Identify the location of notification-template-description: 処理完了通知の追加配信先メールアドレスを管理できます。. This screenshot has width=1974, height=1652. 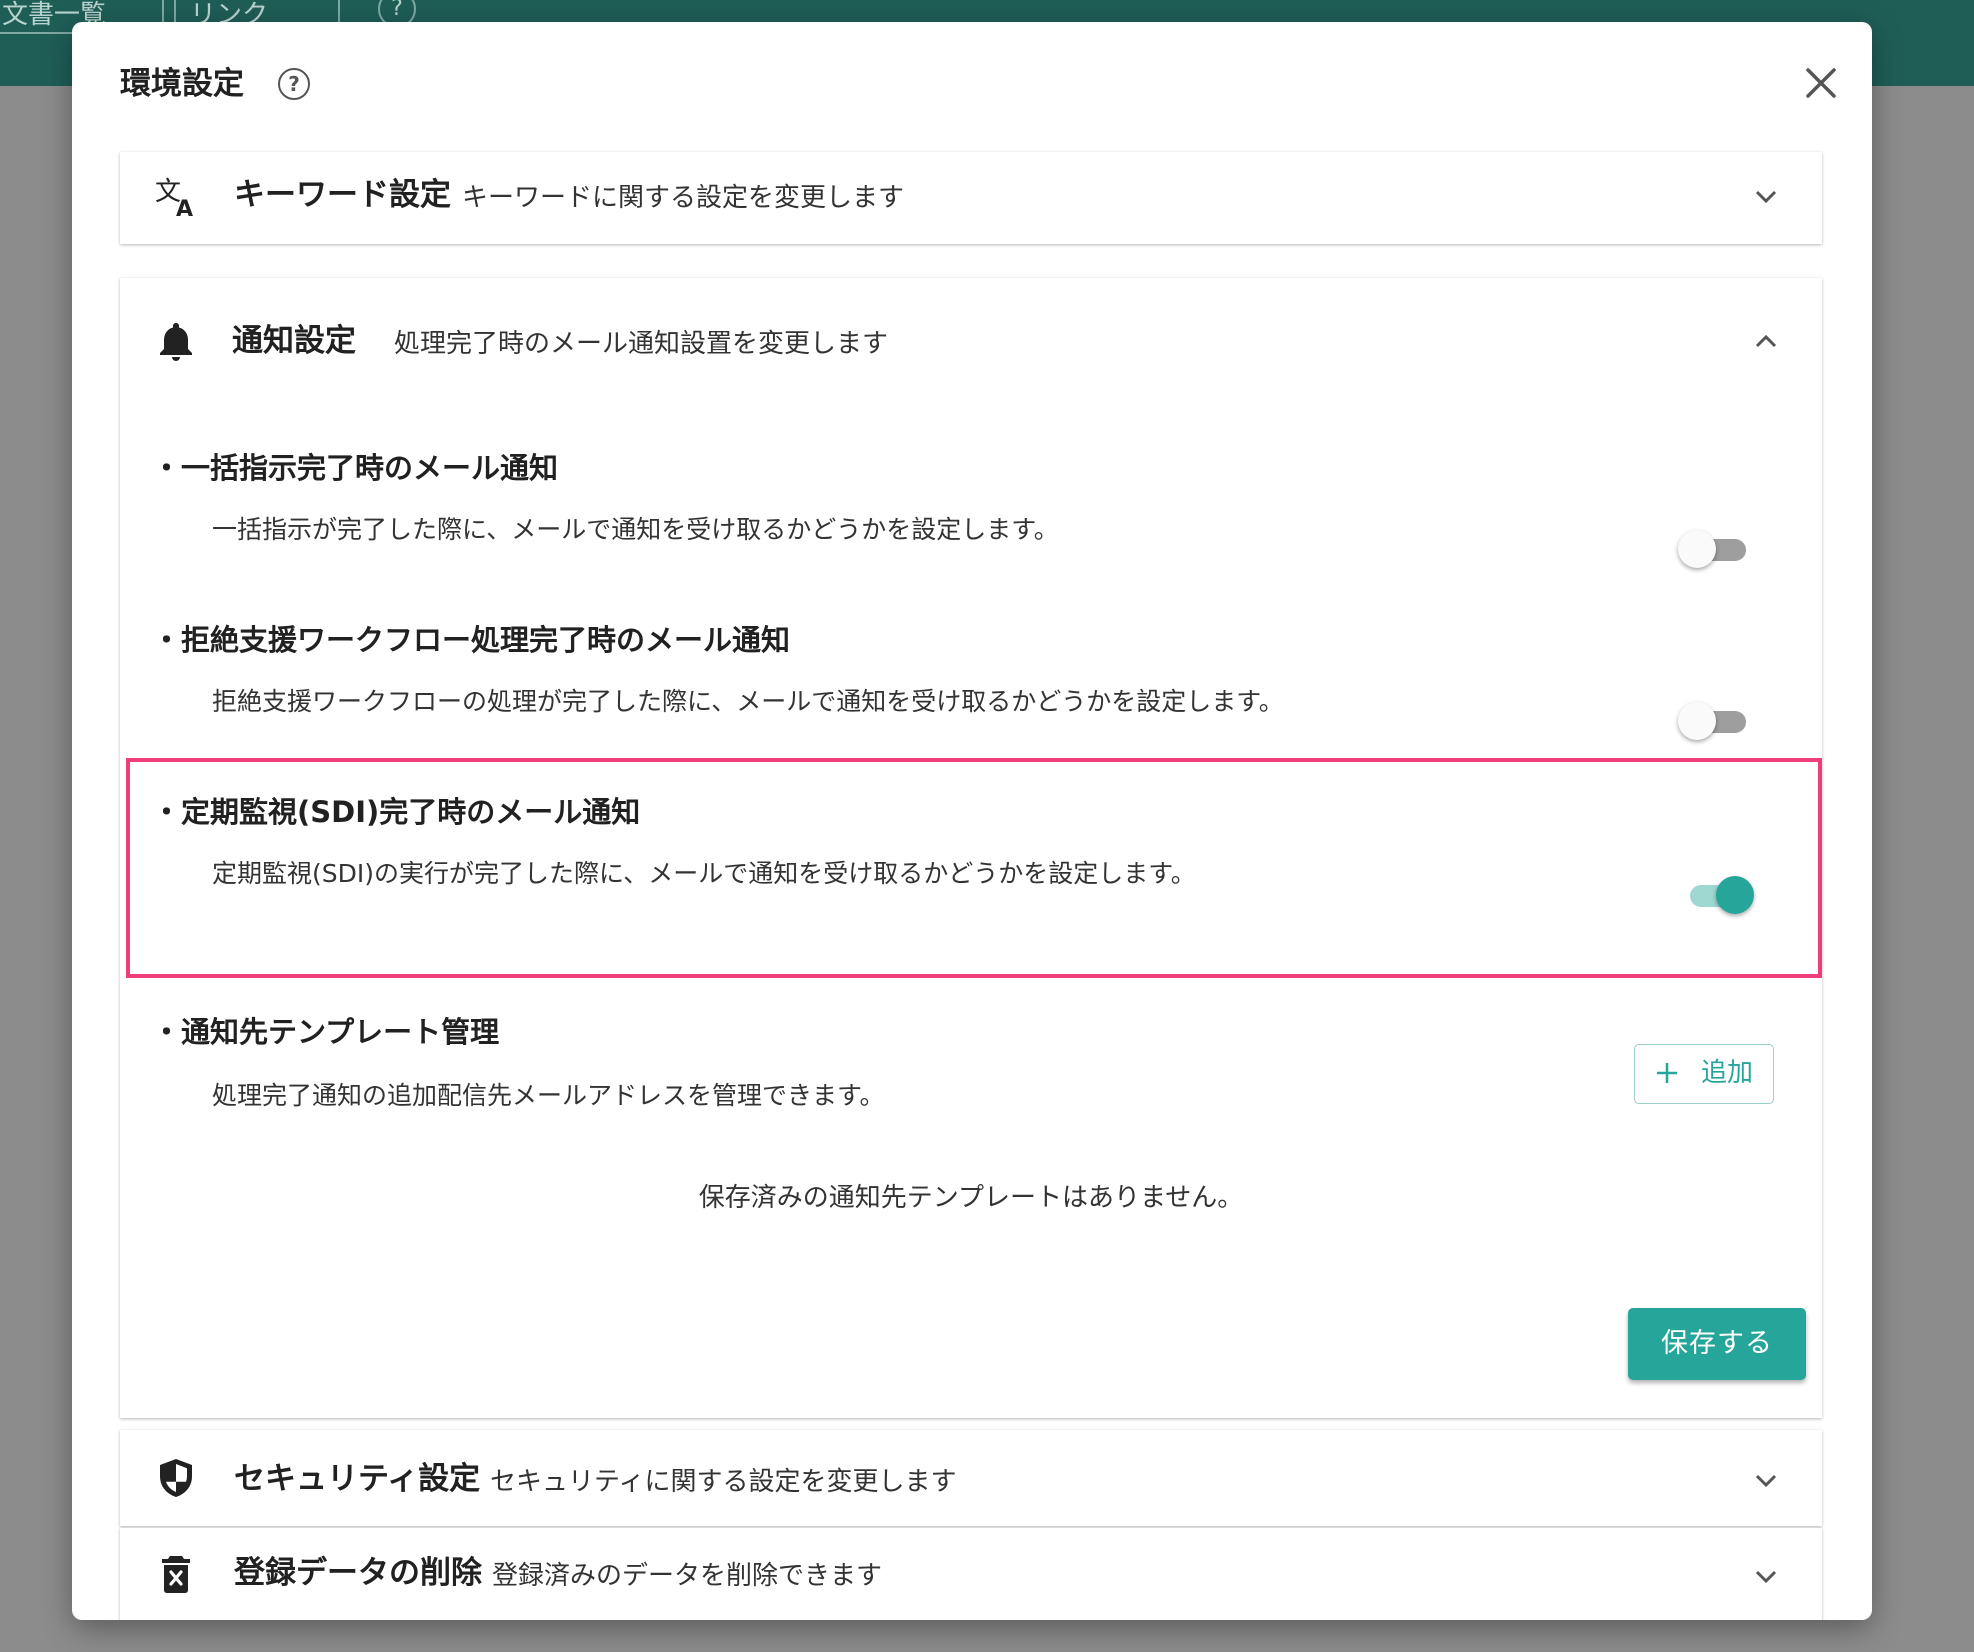
(548, 1095).